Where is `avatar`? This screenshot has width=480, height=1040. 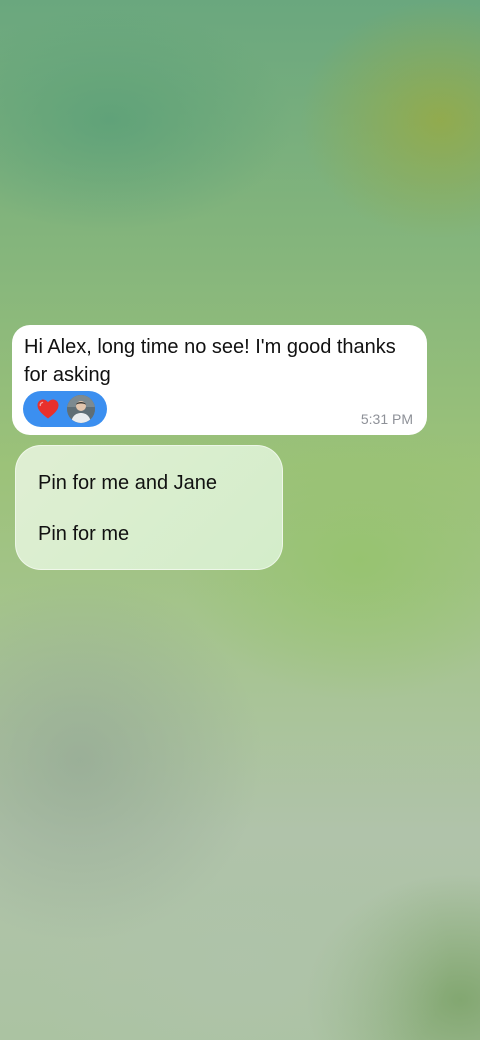 avatar is located at coordinates (81, 409).